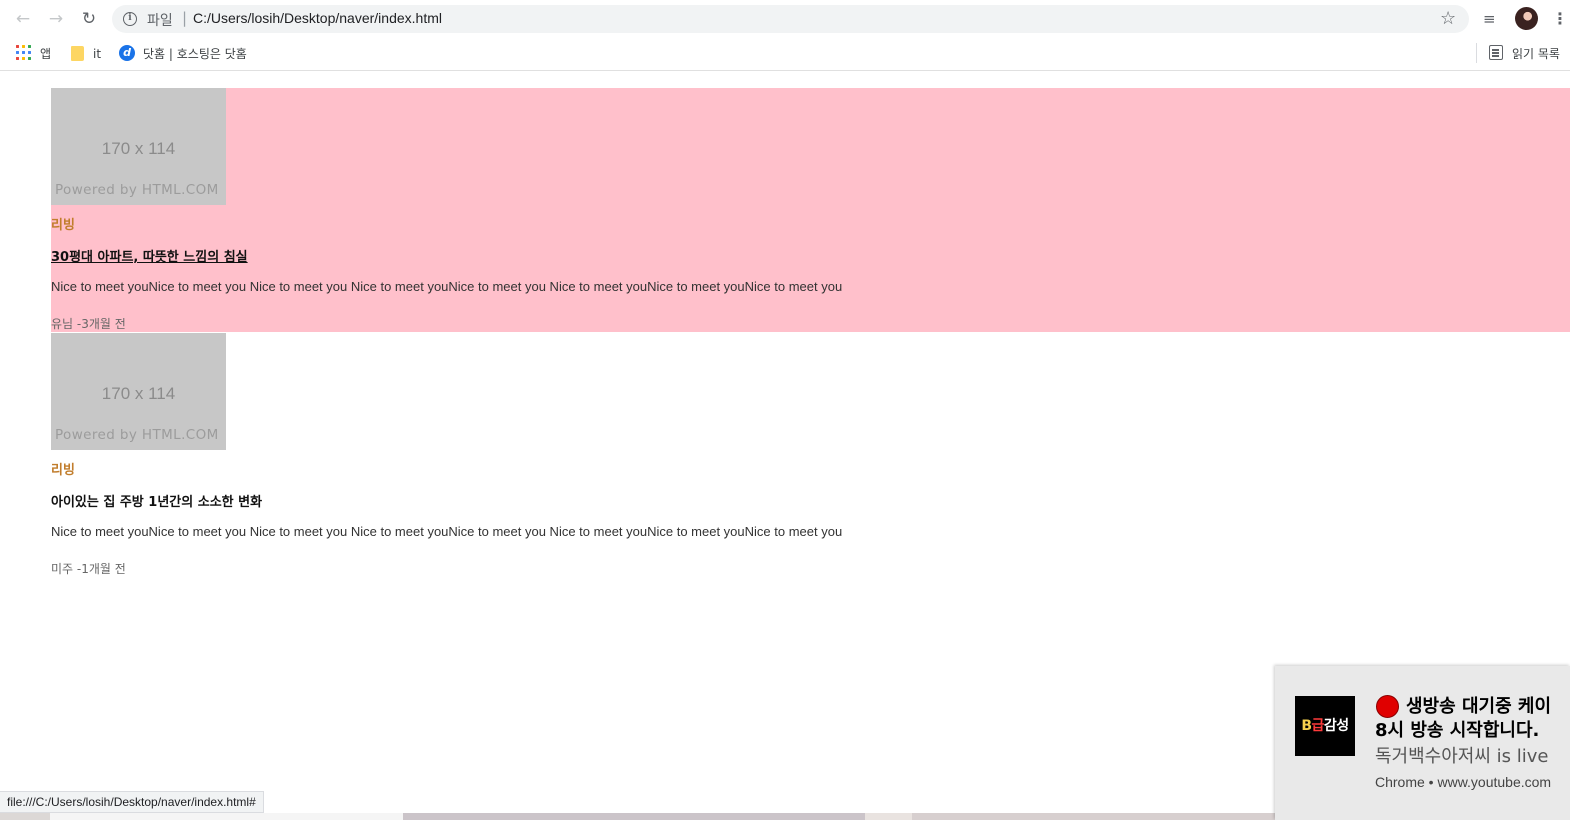 The width and height of the screenshot is (1570, 820). Describe the element at coordinates (56, 19) in the screenshot. I see `forward-icon: →` at that location.